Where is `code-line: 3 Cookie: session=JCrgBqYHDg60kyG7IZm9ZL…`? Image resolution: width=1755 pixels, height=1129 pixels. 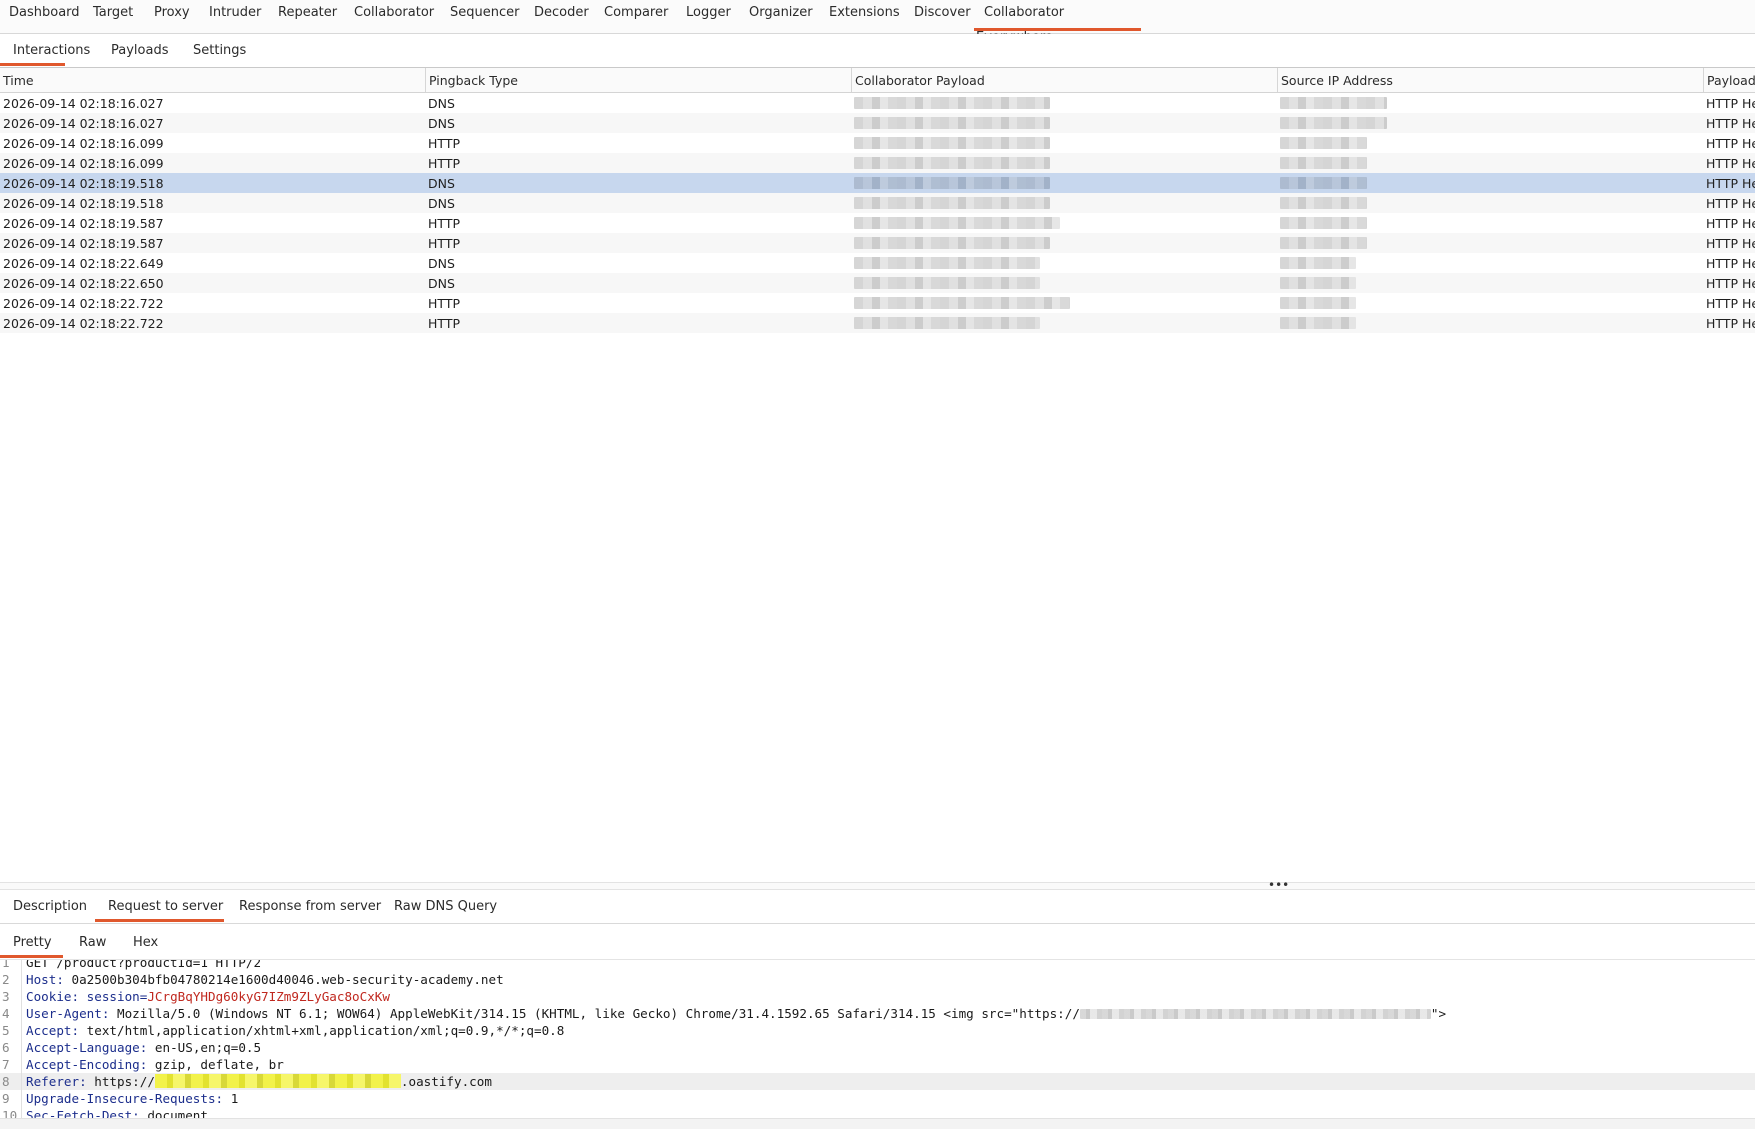
code-line: 3 Cookie: session=JCrgBqYHDg60kyG7IZm9ZL… is located at coordinates (877, 996).